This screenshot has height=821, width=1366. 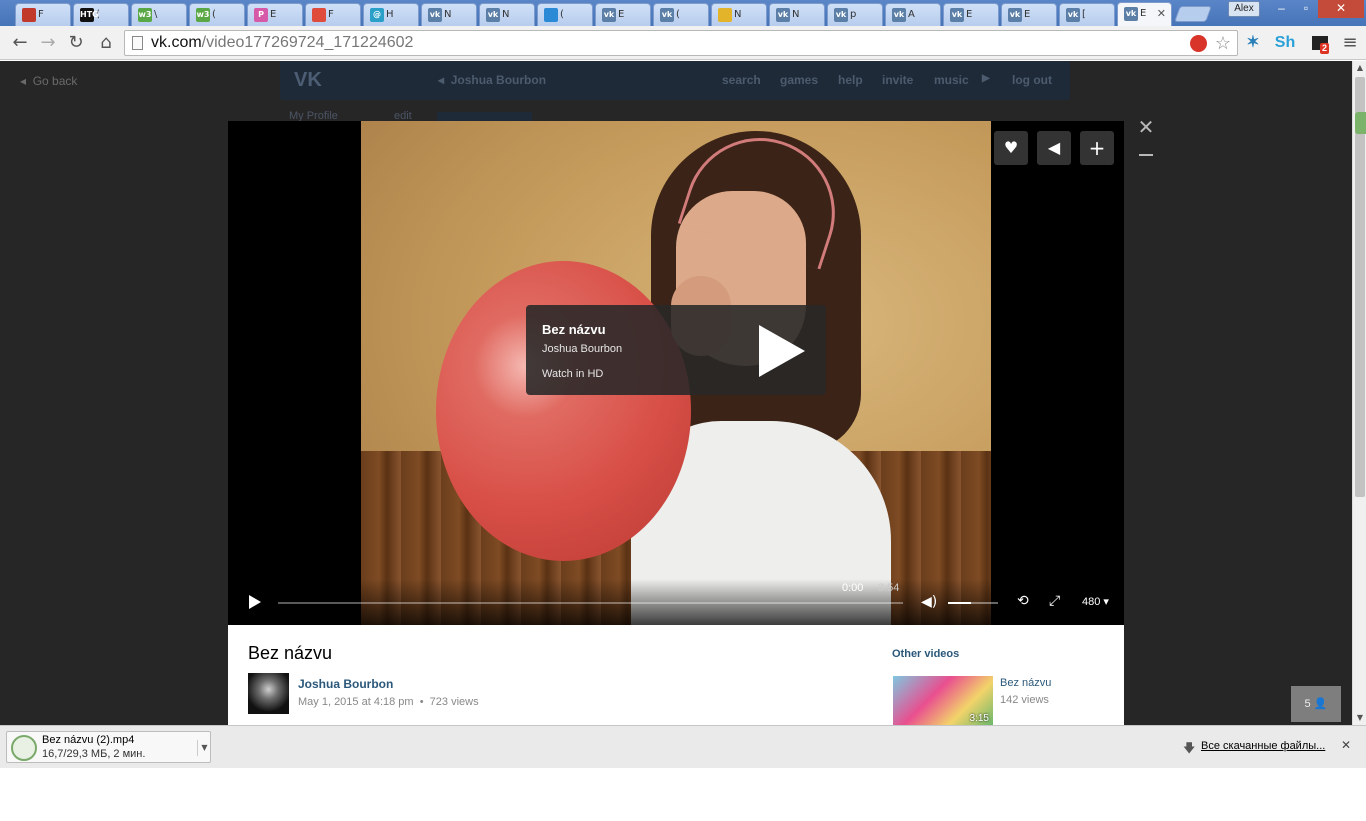 I want to click on tab-label: N, so click(x=738, y=14).